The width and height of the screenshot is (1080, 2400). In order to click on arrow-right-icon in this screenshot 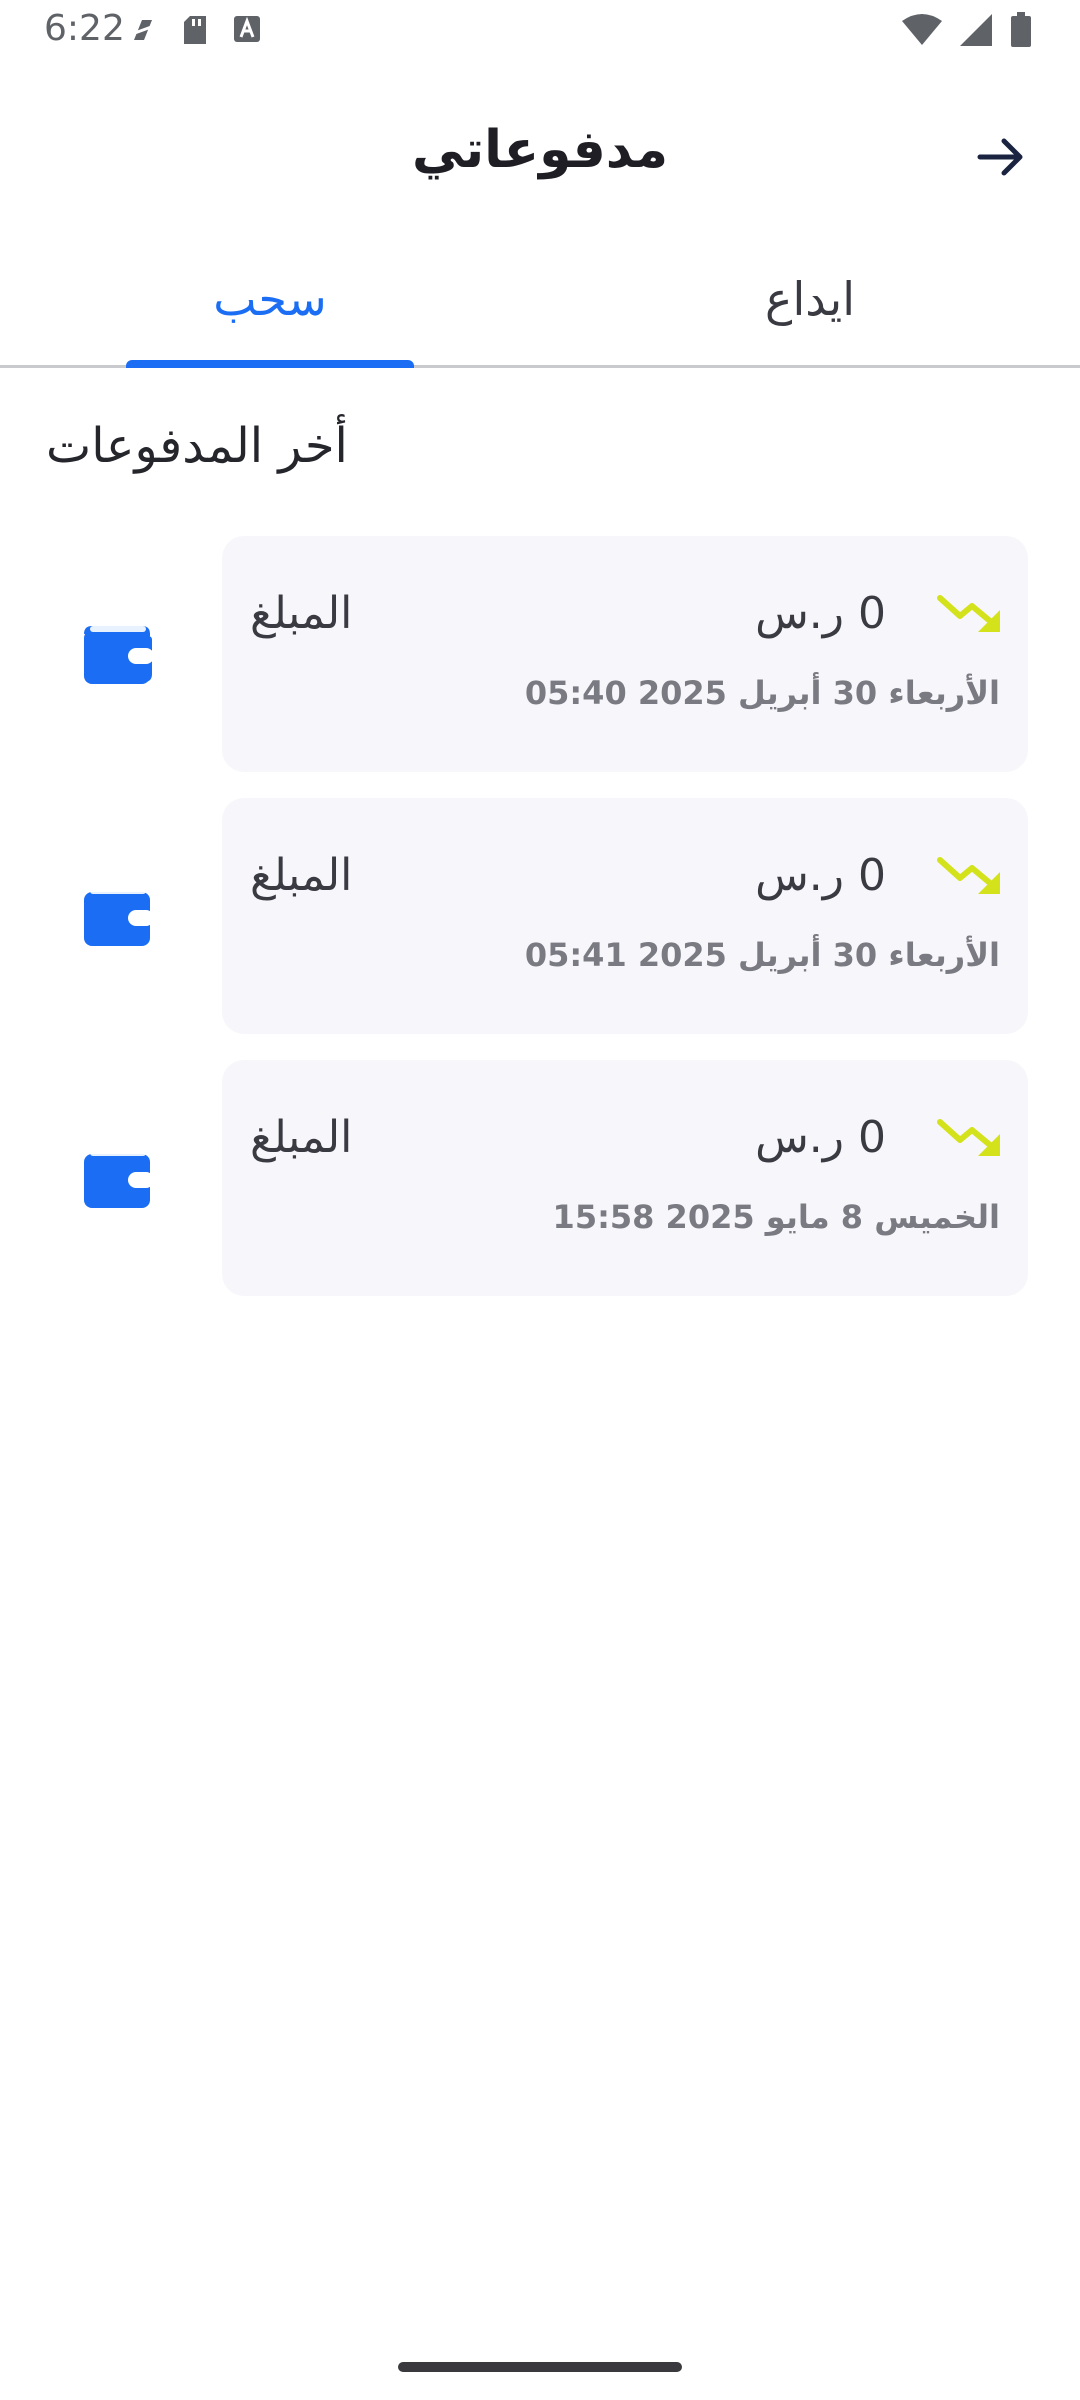, I will do `click(1000, 157)`.